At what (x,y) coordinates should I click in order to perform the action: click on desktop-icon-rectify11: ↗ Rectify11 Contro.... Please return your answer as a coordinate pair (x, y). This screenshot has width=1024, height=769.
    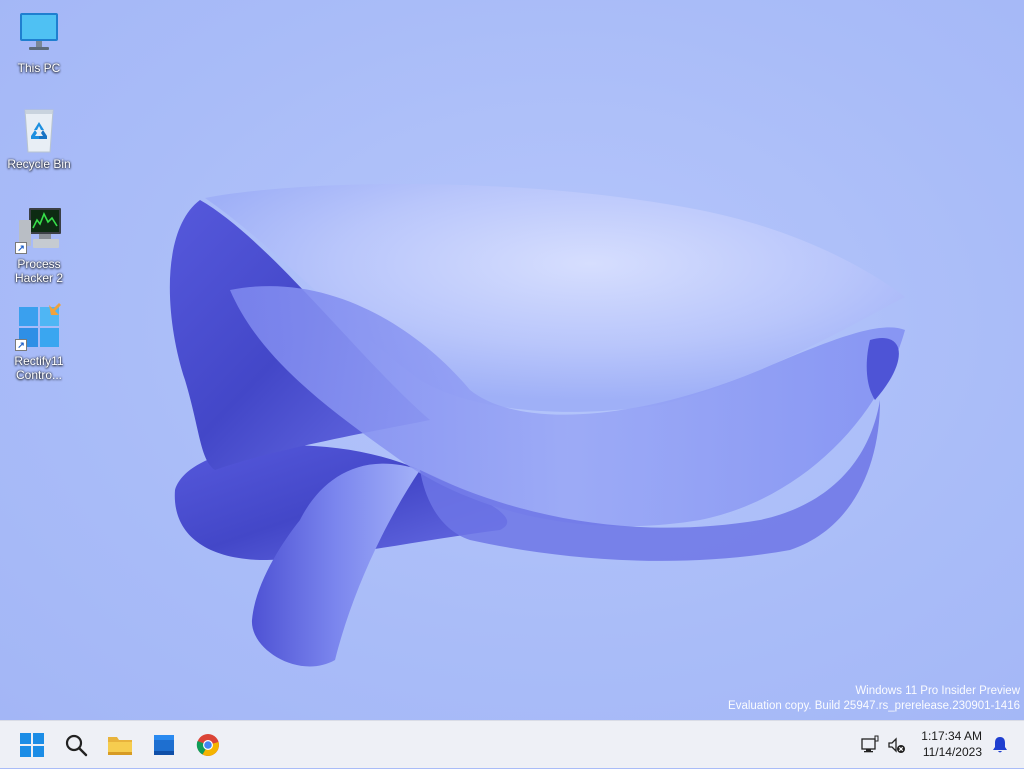
    Looking at the image, I should click on (39, 342).